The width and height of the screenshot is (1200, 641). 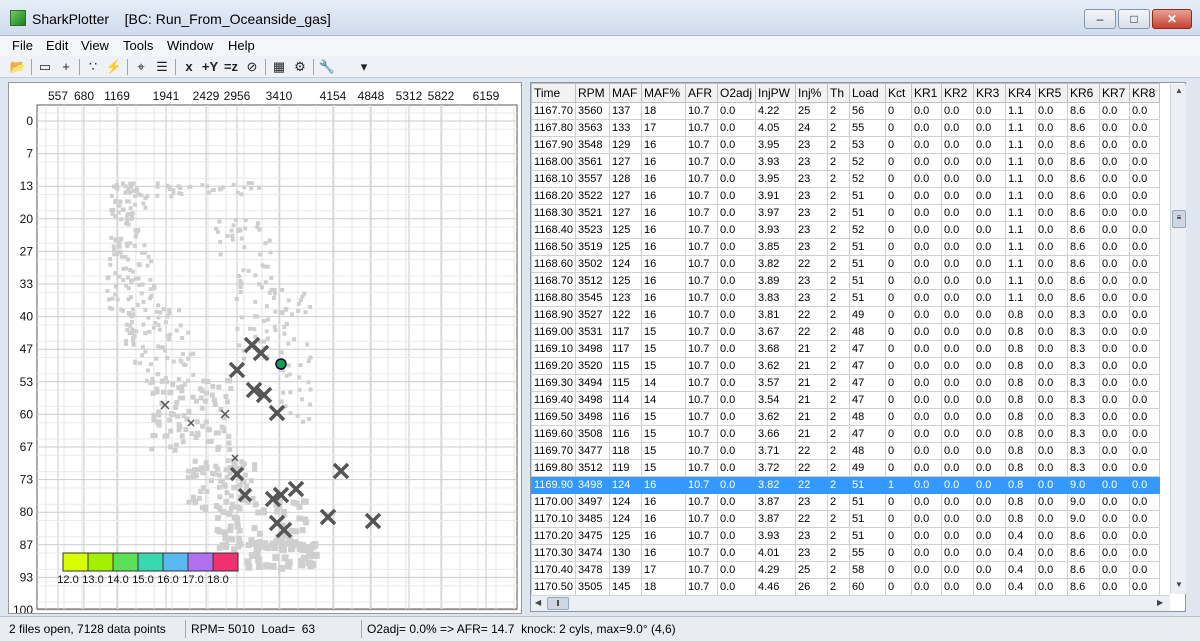 What do you see at coordinates (989, 93) in the screenshot?
I see `column-header: KR3` at bounding box center [989, 93].